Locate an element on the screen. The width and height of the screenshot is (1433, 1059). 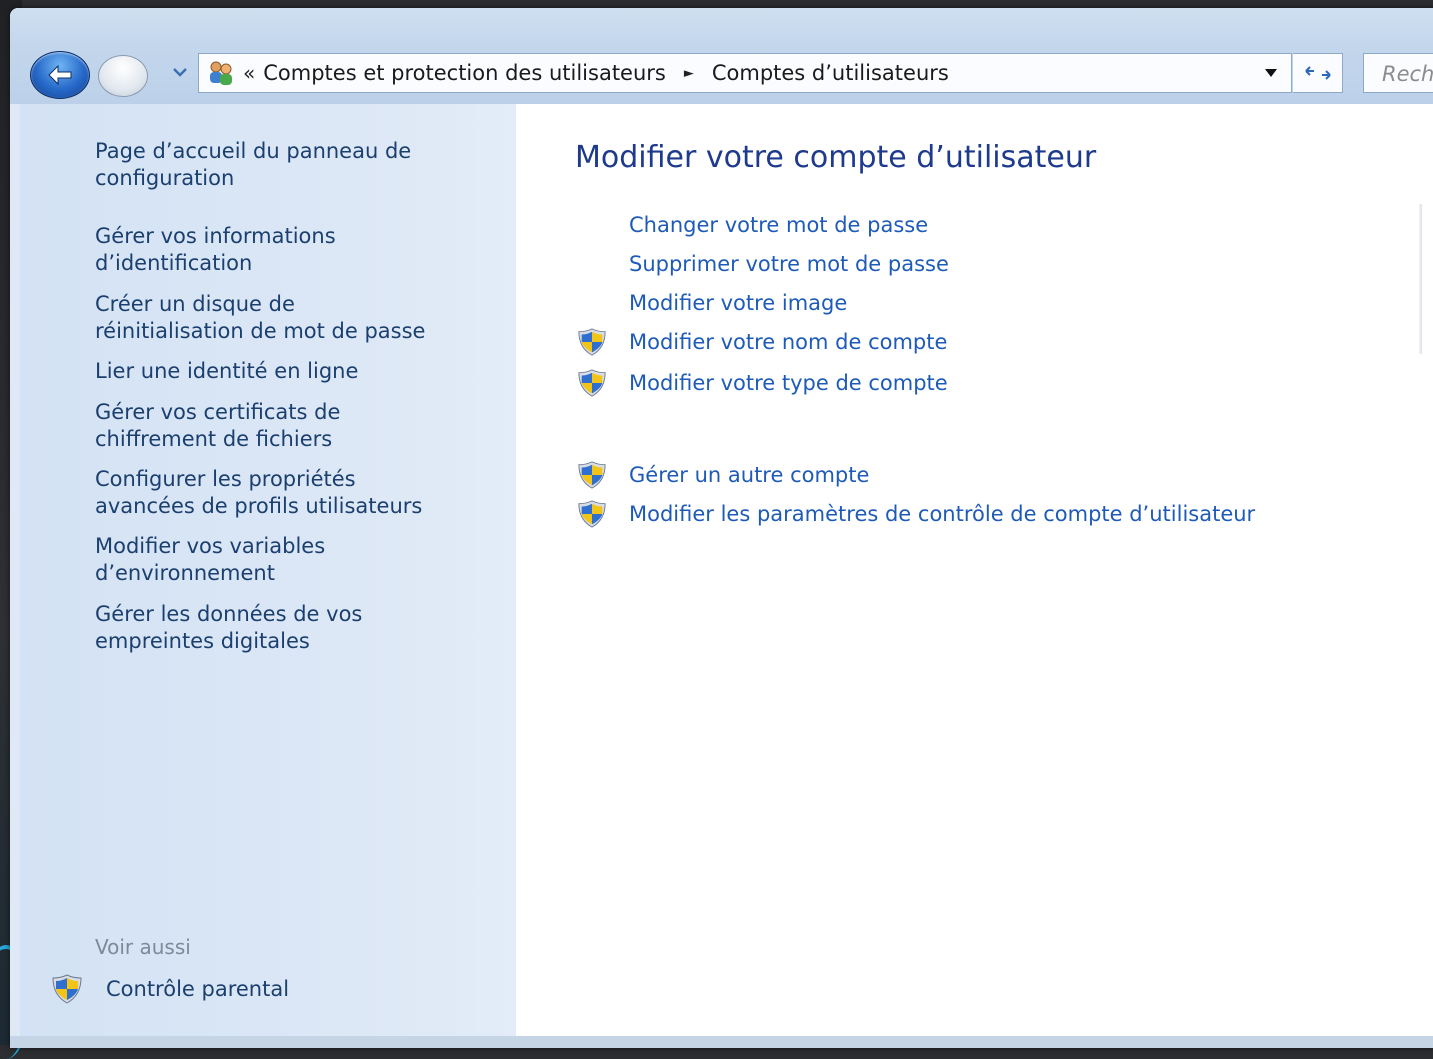
task-manage-another-account: Gérer un autre compte is located at coordinates (722, 475).